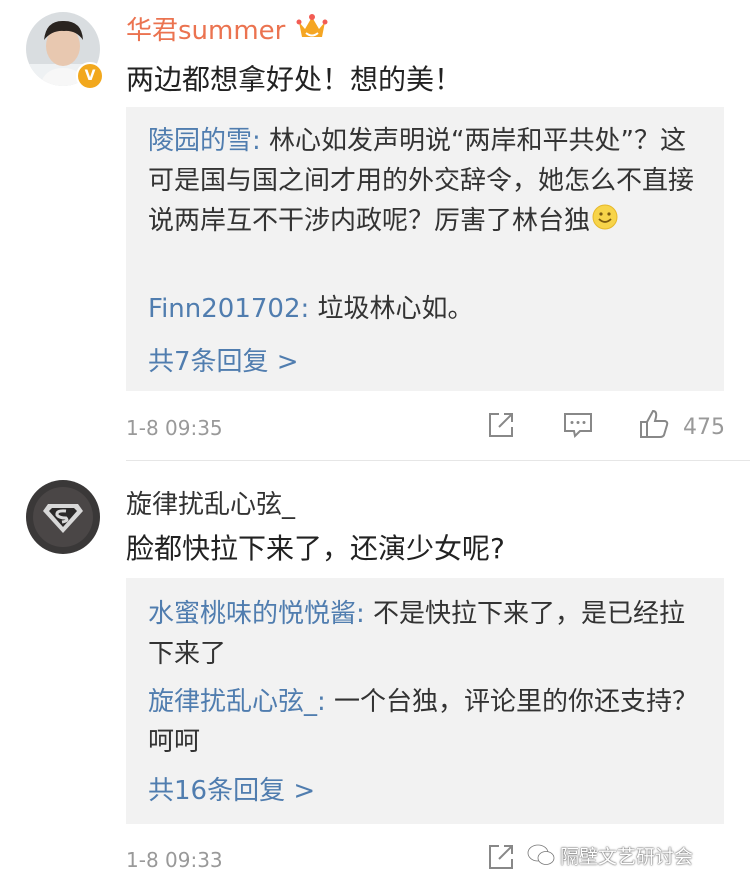 Image resolution: width=750 pixels, height=893 pixels. Describe the element at coordinates (237, 702) in the screenshot. I see `reply-username: 旋律扰乱心弦_:` at that location.